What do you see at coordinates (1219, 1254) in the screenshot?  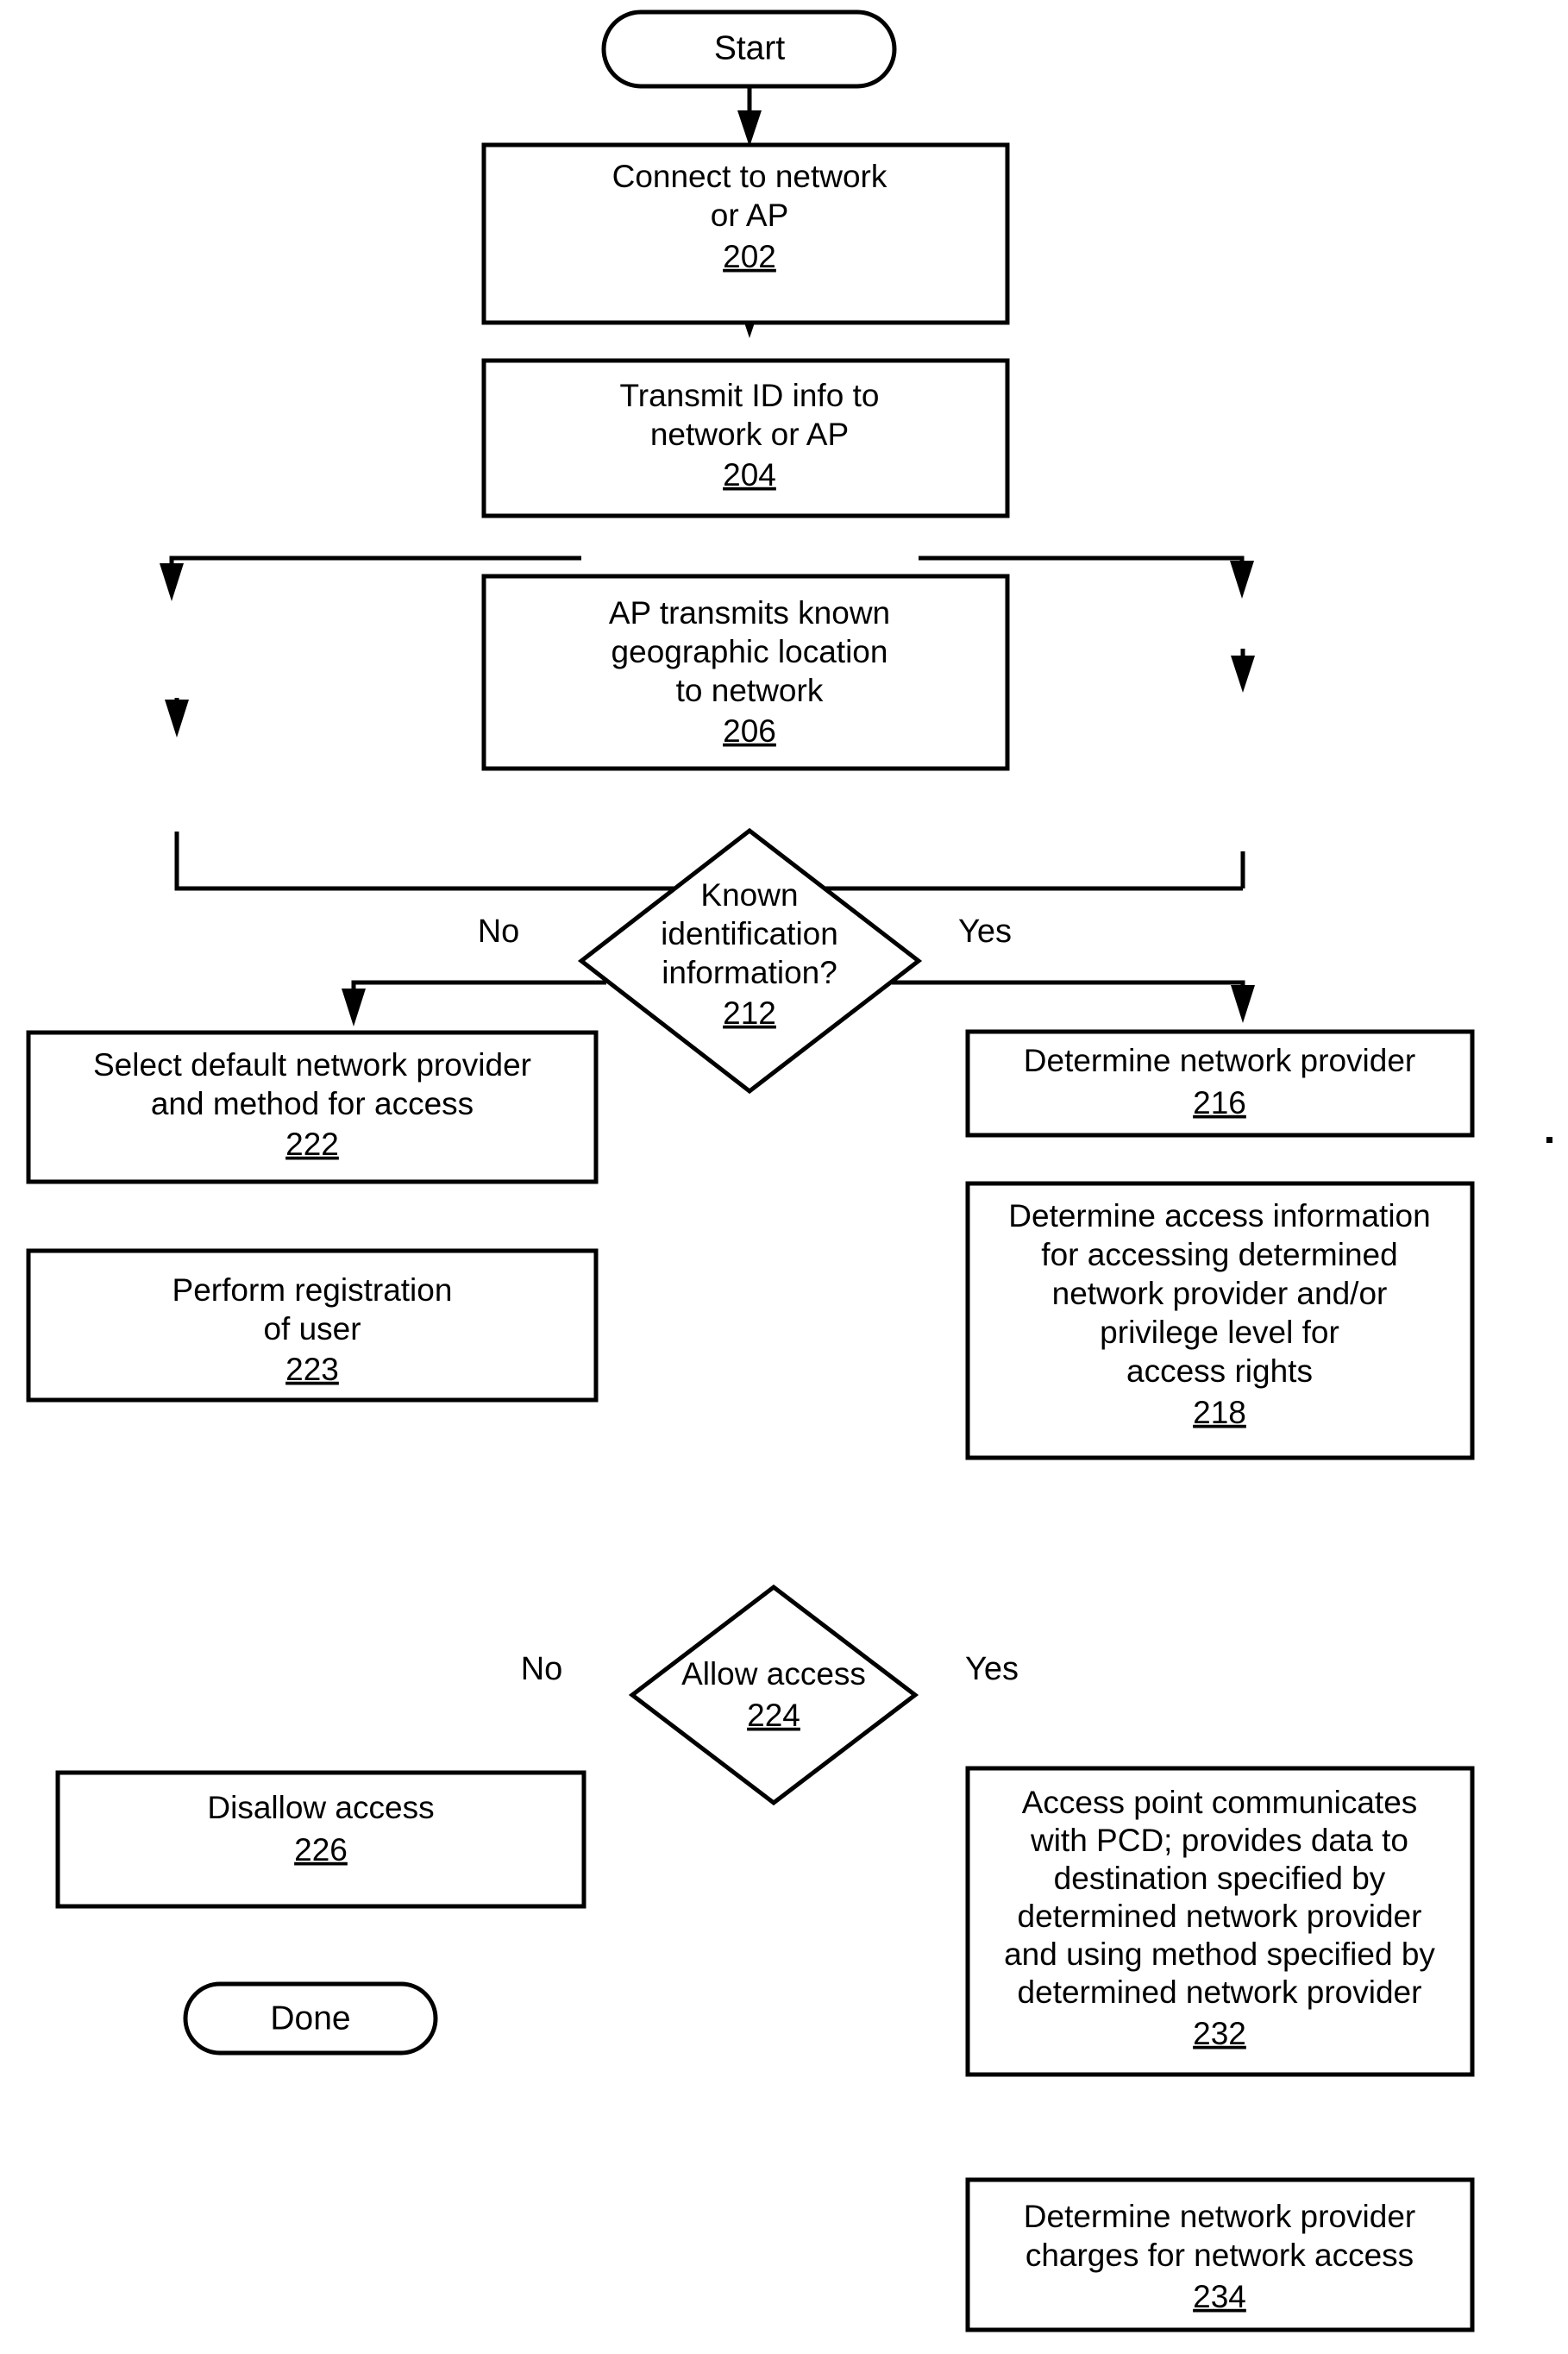 I see `node-218-line2: for accessing determined` at bounding box center [1219, 1254].